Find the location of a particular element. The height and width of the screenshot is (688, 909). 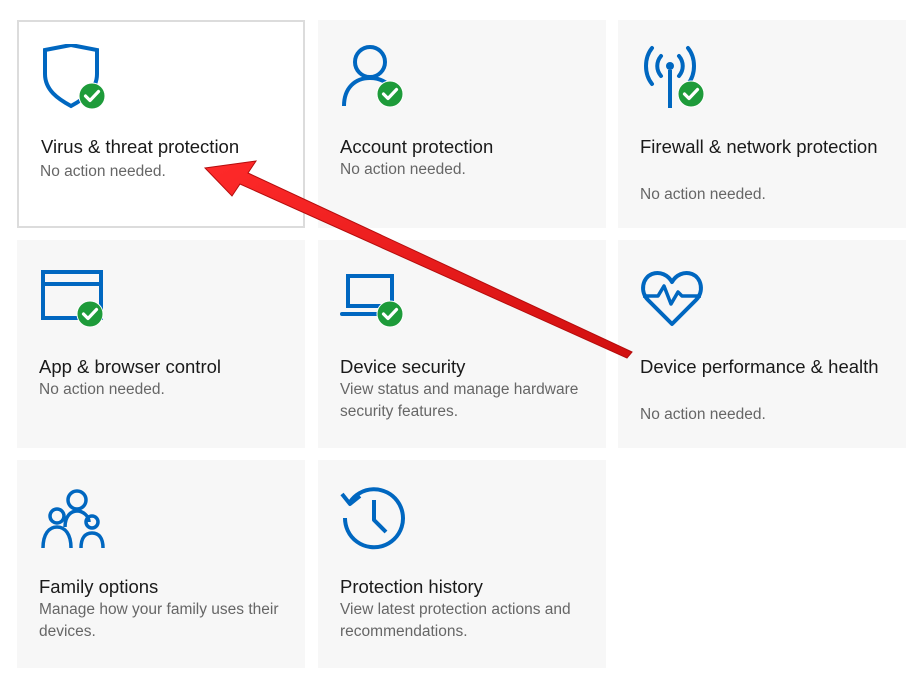

tile-title: Device performance & health is located at coordinates (759, 366).